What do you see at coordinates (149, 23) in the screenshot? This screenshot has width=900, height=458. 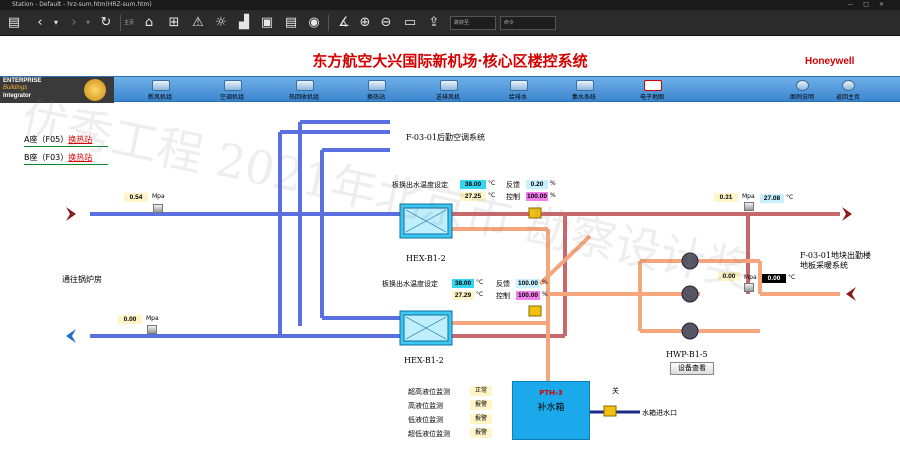 I see `home-icon: ⌂` at bounding box center [149, 23].